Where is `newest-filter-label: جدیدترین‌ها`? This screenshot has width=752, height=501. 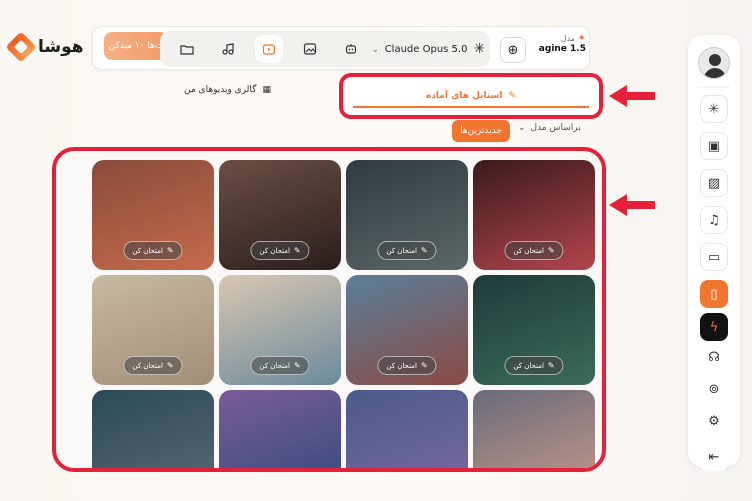
newest-filter-label: جدیدترین‌ها is located at coordinates (481, 131).